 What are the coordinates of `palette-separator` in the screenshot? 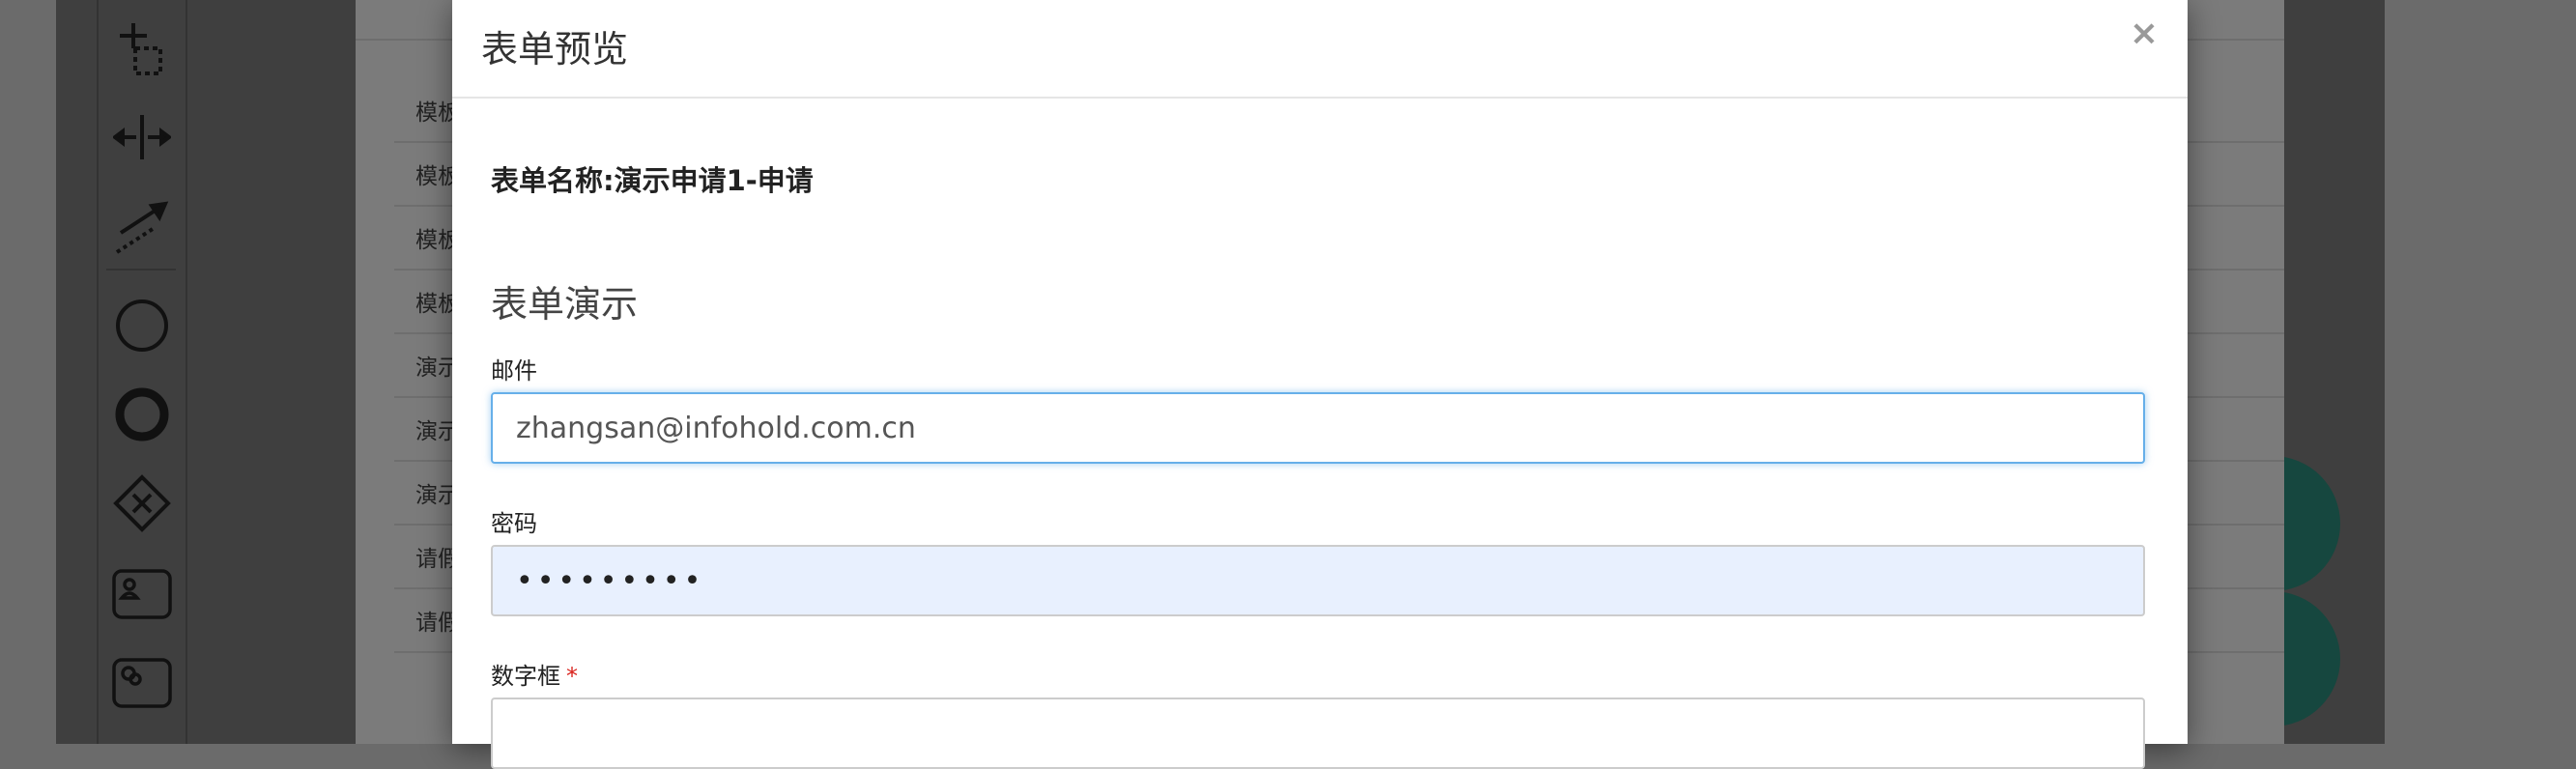 It's located at (141, 270).